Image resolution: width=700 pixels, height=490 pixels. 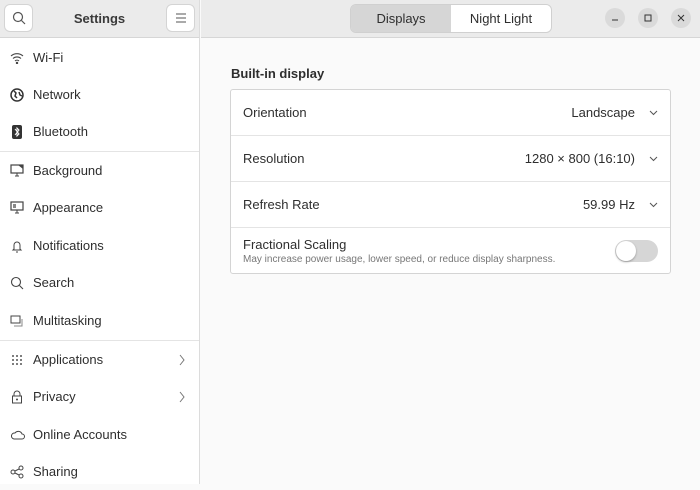 What do you see at coordinates (450, 159) in the screenshot?
I see `resolution-row: Resolution 1280 × 800 (16:10)` at bounding box center [450, 159].